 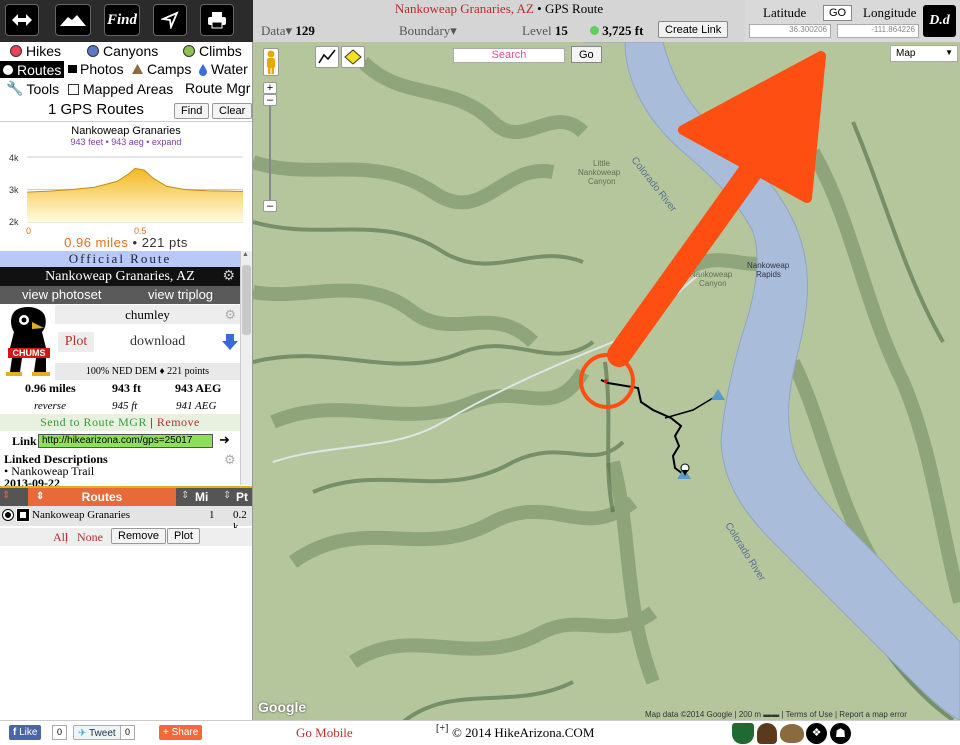 I want to click on tweet-count: 0, so click(x=128, y=732).